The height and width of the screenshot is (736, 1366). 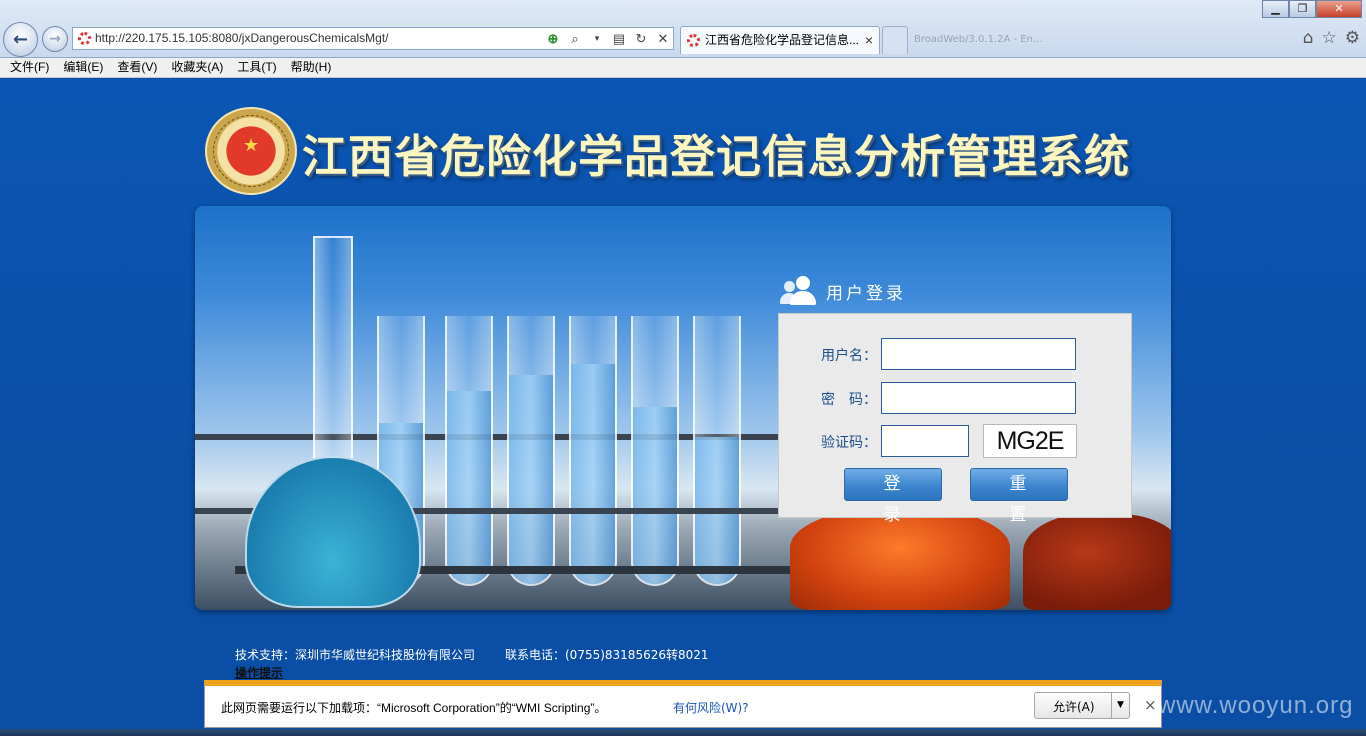 I want to click on minimize-button: ▁, so click(x=1275, y=9).